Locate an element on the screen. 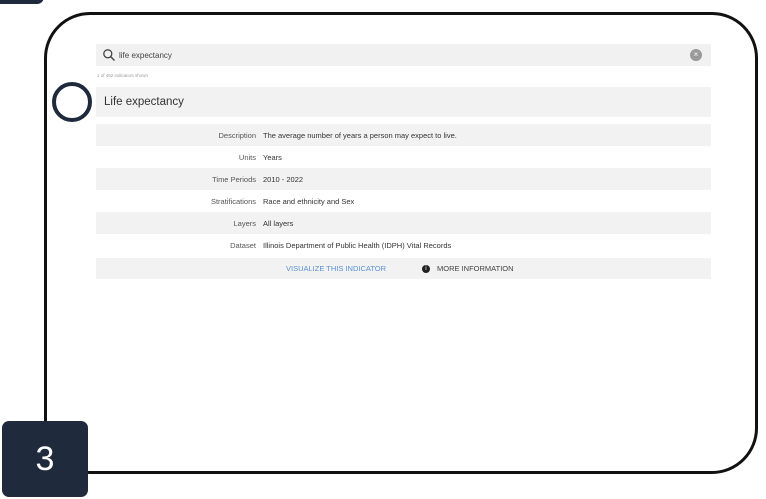 The image size is (766, 499). detail-label: Layers is located at coordinates (244, 223).